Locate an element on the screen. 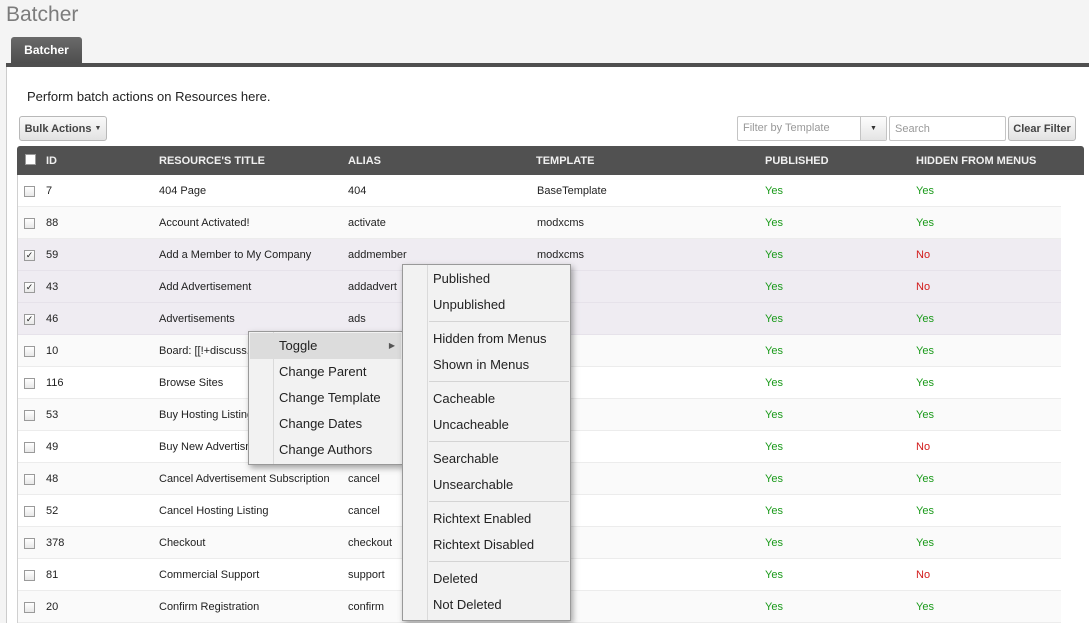 The width and height of the screenshot is (1089, 623). column-header-alias: ALIAS is located at coordinates (364, 161).